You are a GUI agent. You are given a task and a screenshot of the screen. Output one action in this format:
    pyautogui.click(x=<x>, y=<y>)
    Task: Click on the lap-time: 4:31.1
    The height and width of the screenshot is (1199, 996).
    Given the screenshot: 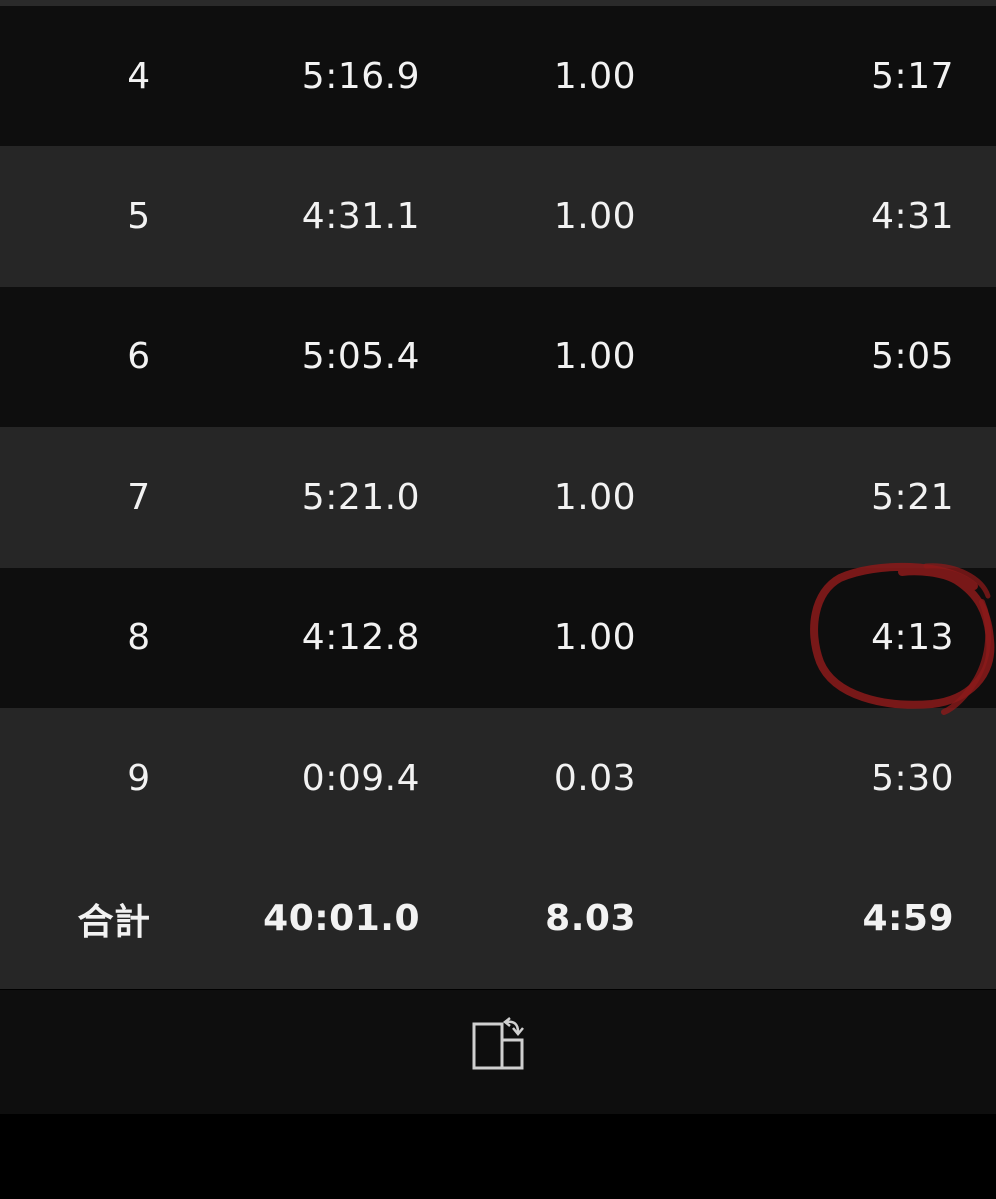 What is the action you would take?
    pyautogui.click(x=360, y=217)
    